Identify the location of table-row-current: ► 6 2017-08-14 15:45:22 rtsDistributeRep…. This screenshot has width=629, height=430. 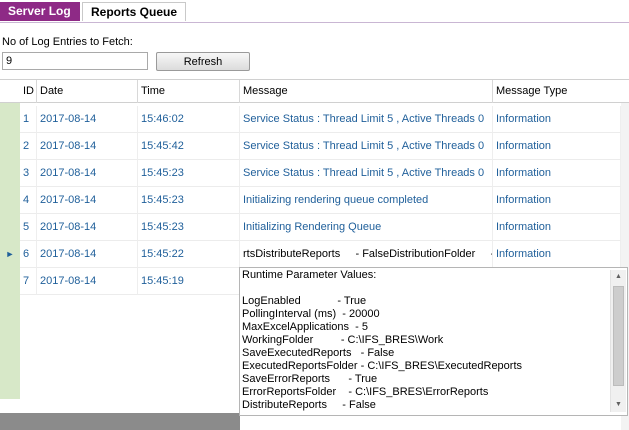
(314, 254).